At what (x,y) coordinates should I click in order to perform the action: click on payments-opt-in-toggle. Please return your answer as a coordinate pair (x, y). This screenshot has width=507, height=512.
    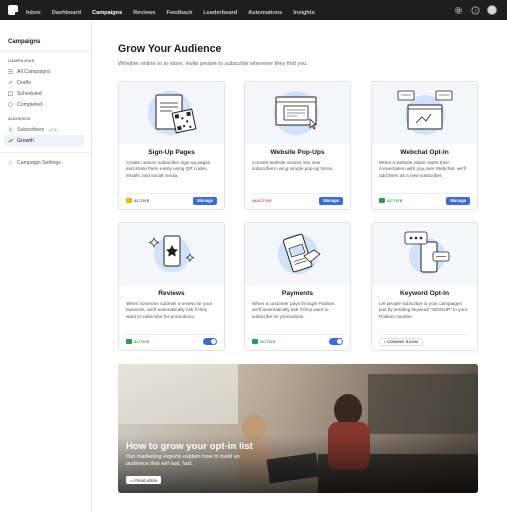
    Looking at the image, I should click on (336, 341).